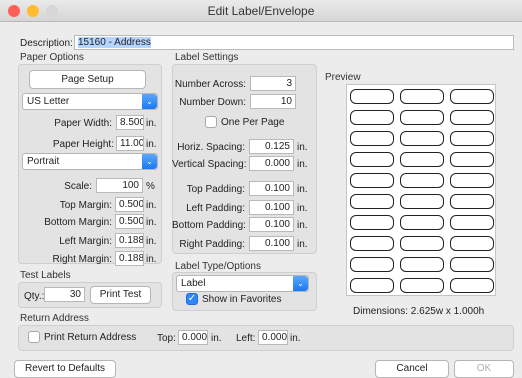 The height and width of the screenshot is (378, 522). What do you see at coordinates (46, 43) in the screenshot?
I see `description-label: Description:` at bounding box center [46, 43].